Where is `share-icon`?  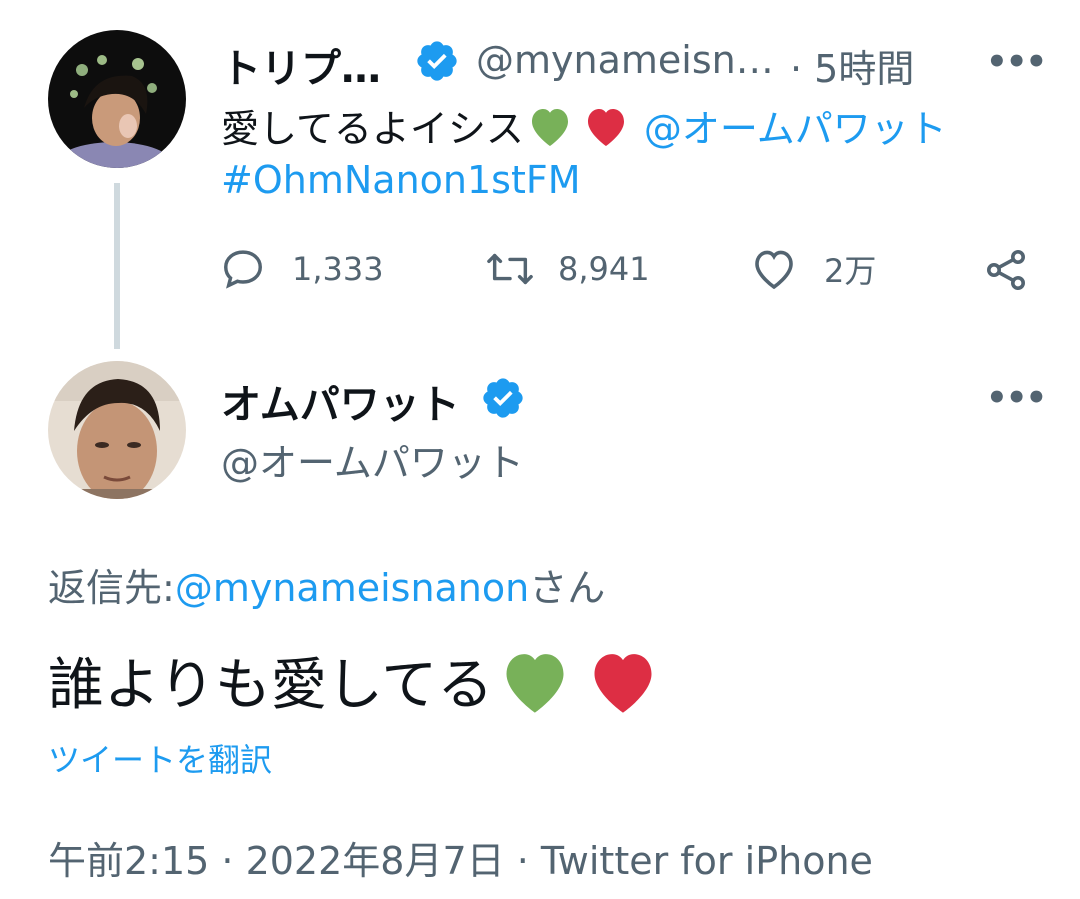 share-icon is located at coordinates (1006, 270).